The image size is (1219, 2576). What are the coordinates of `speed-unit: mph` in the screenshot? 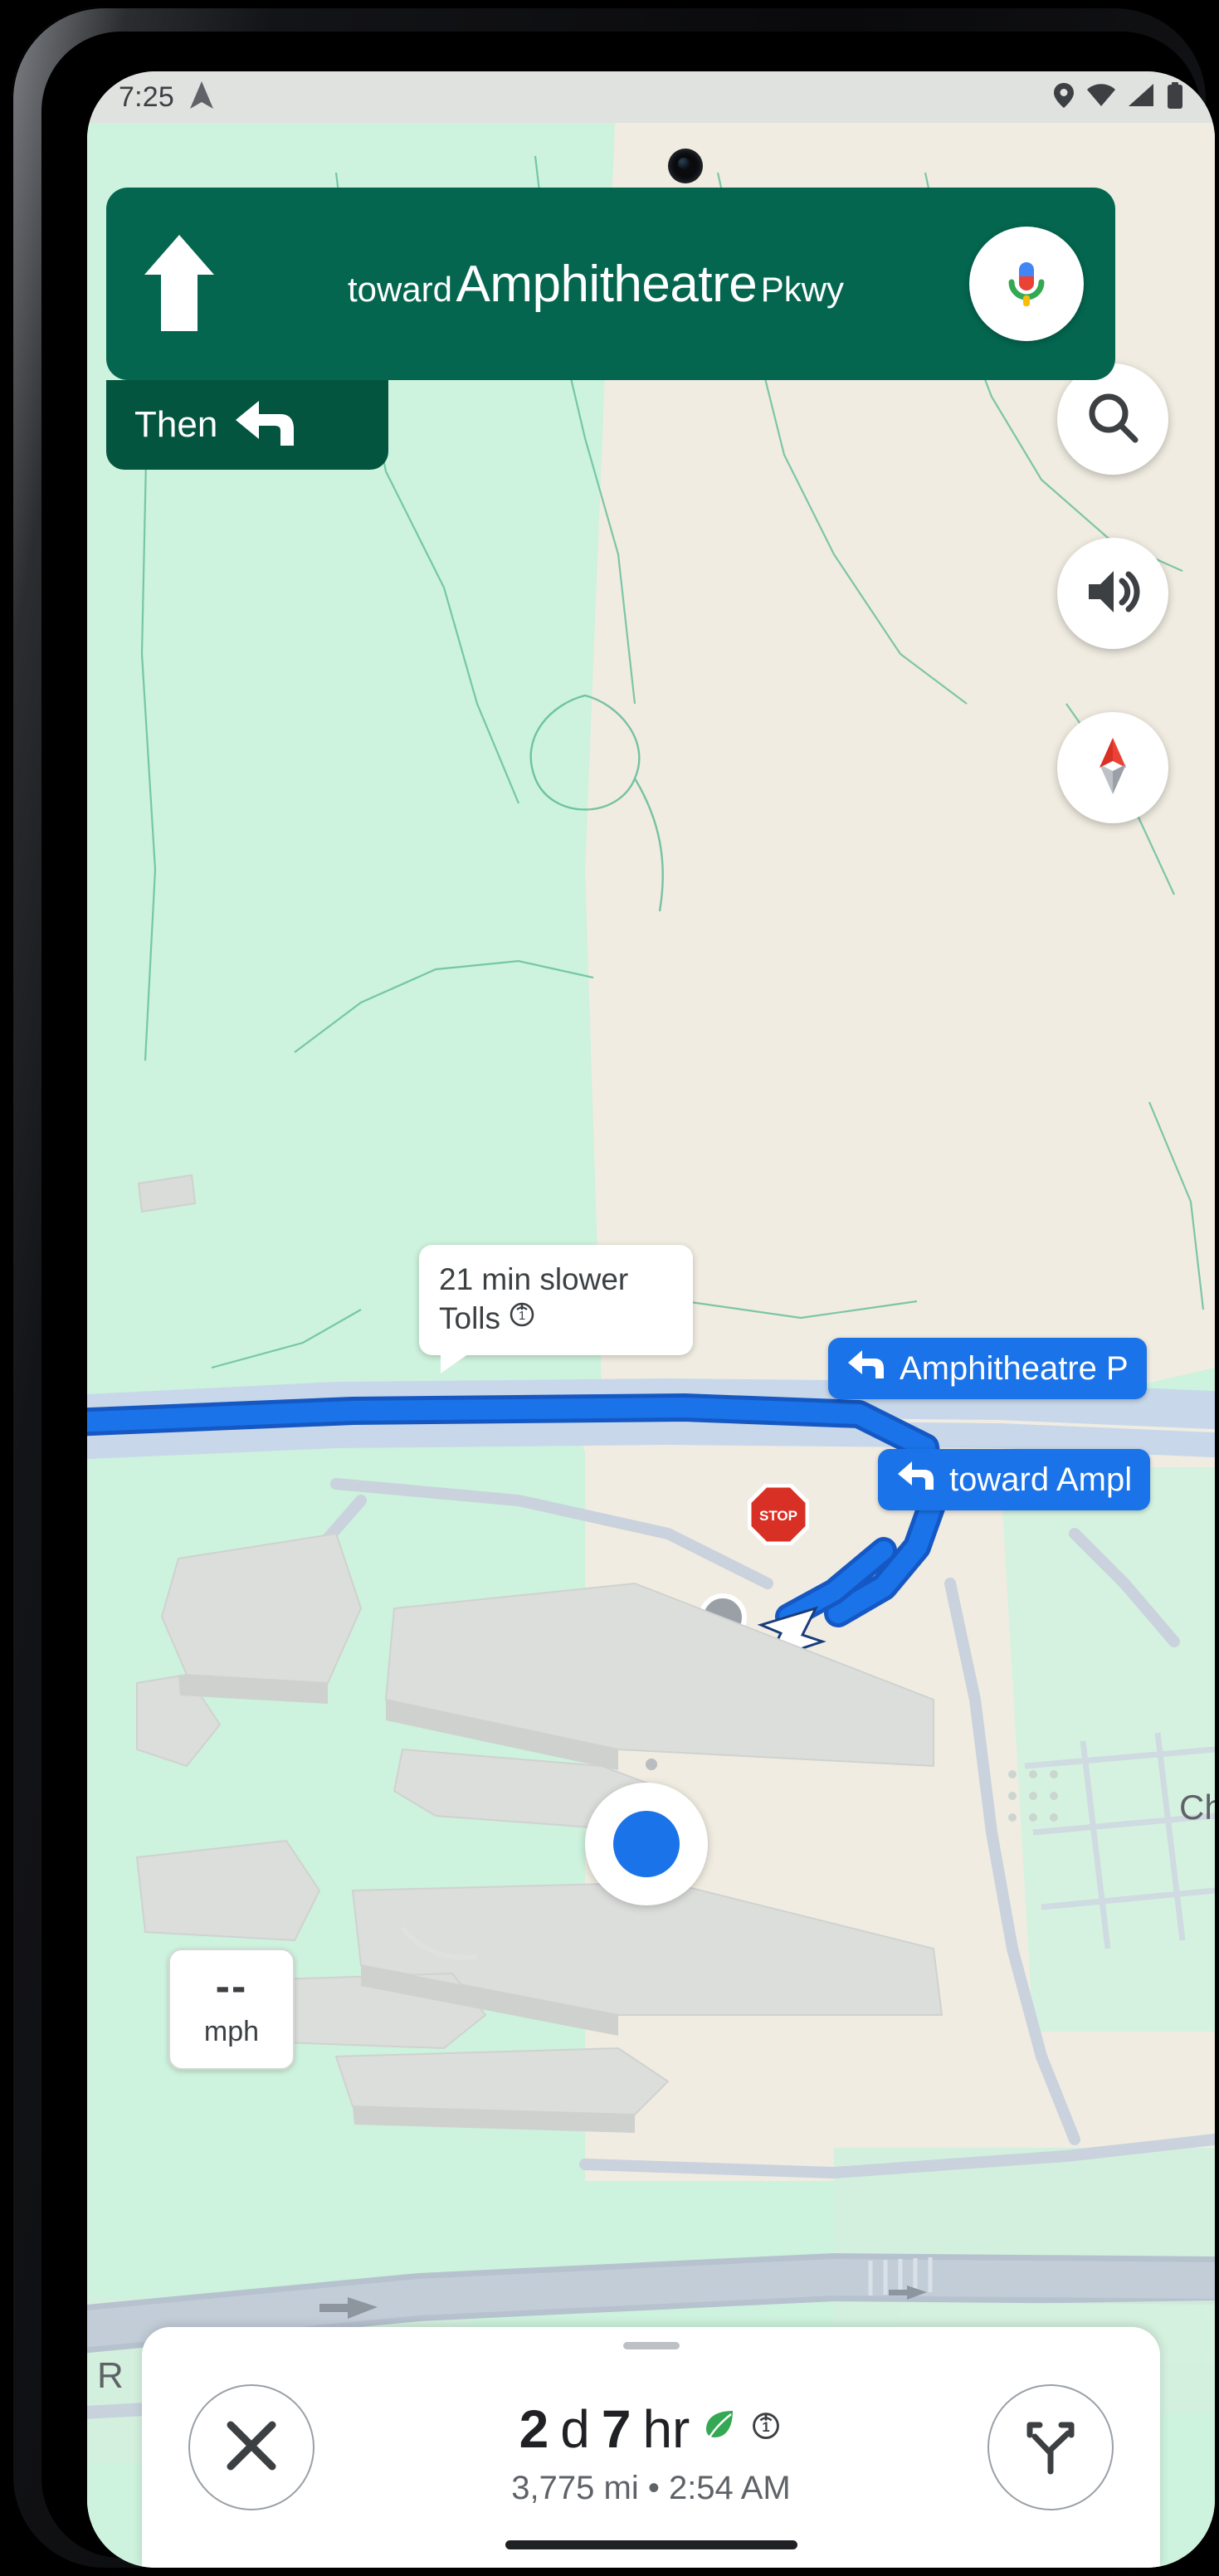 It's located at (232, 2032).